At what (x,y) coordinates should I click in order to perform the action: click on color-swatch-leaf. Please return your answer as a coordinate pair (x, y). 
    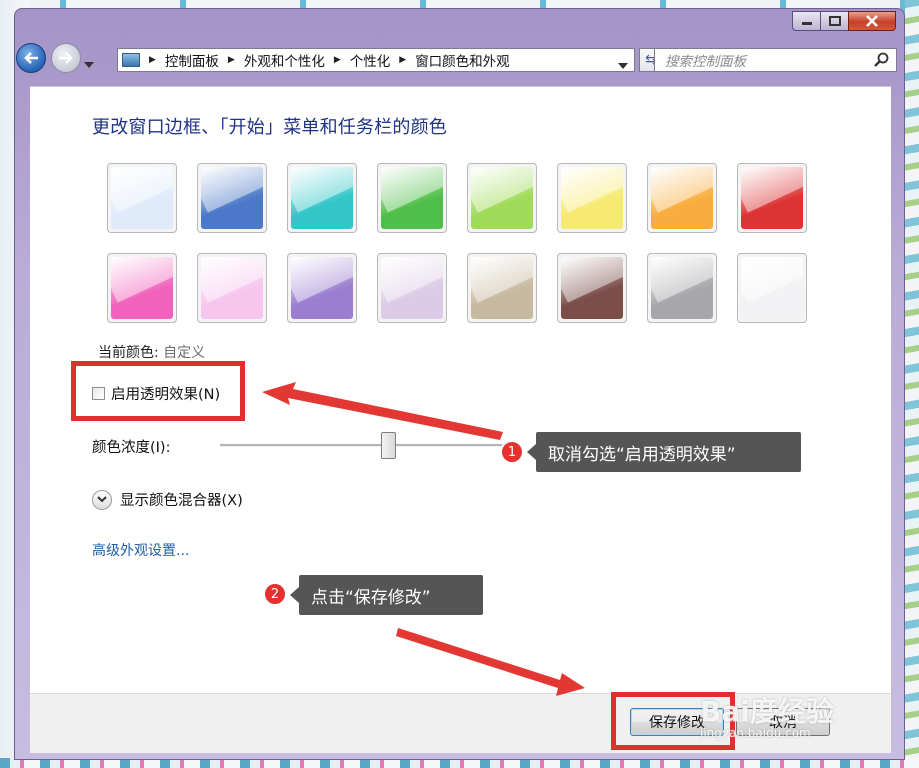
    Looking at the image, I should click on (412, 198).